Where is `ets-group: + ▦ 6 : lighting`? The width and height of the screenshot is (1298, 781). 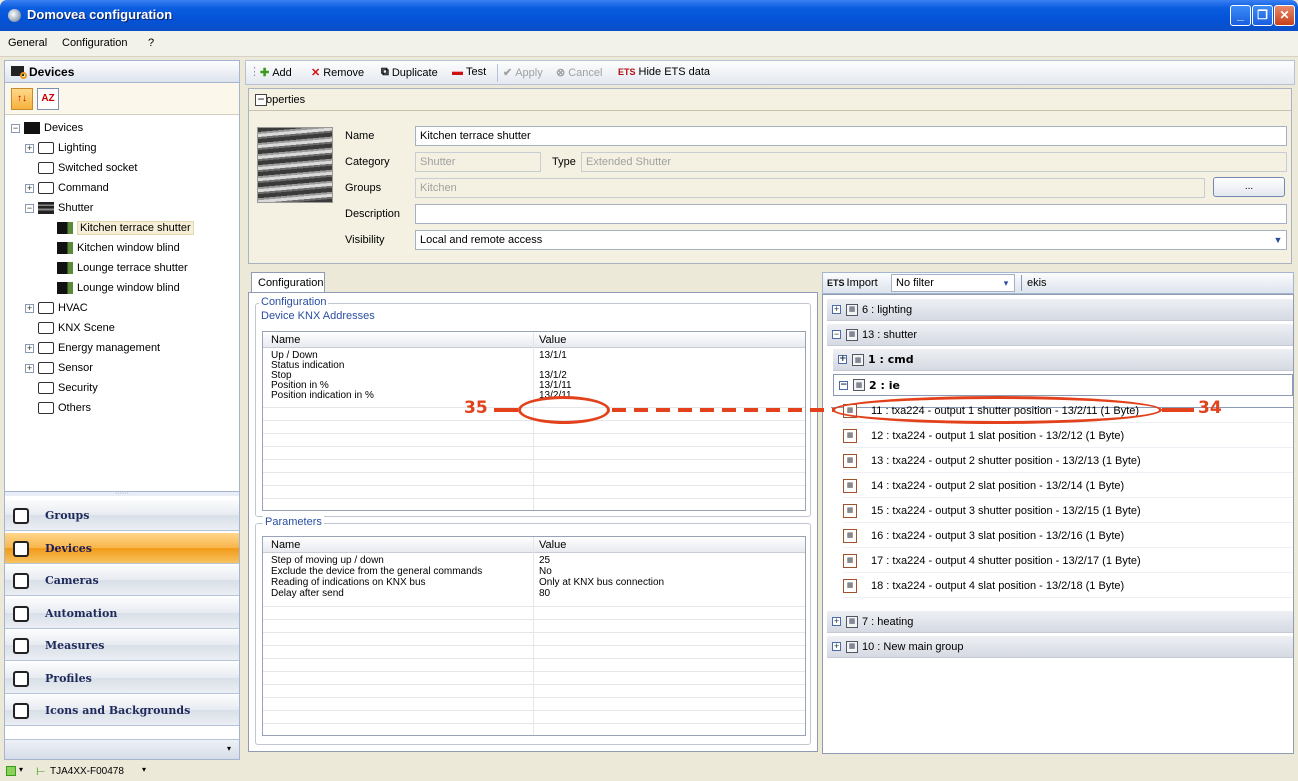
ets-group: + ▦ 6 : lighting is located at coordinates (1060, 310).